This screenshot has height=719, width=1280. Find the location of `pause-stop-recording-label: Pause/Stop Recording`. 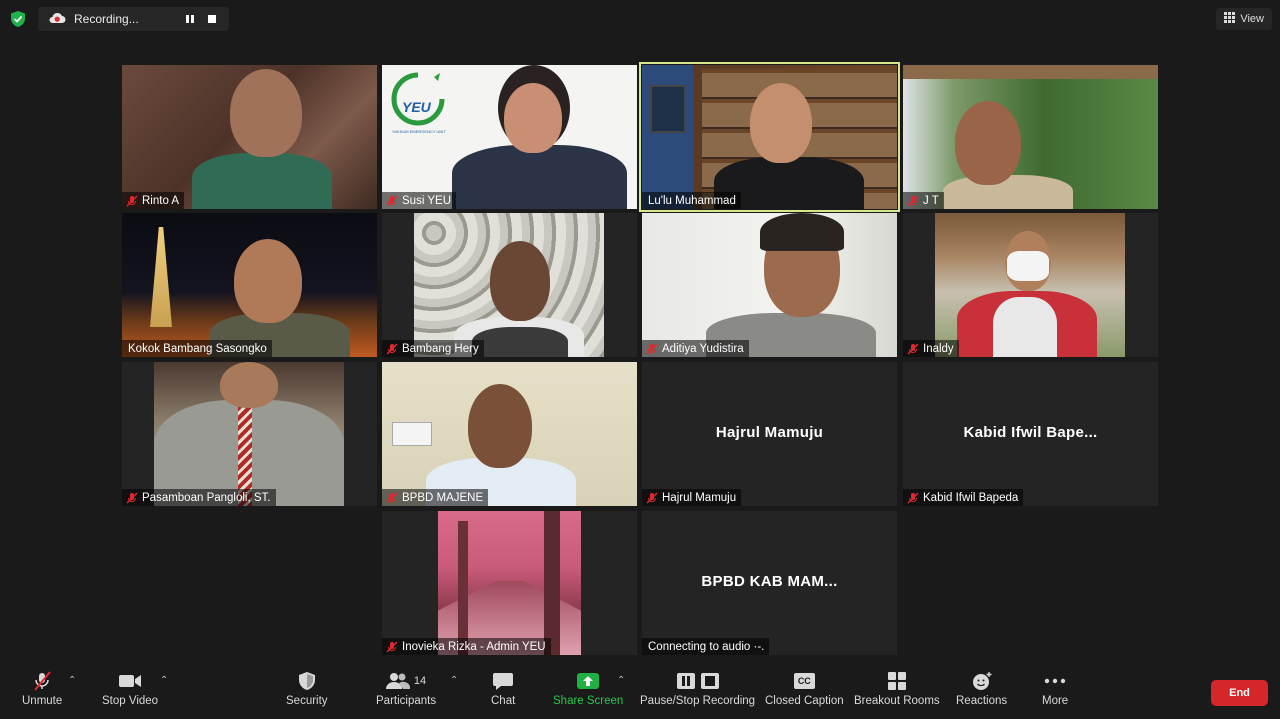

pause-stop-recording-label: Pause/Stop Recording is located at coordinates (698, 701).